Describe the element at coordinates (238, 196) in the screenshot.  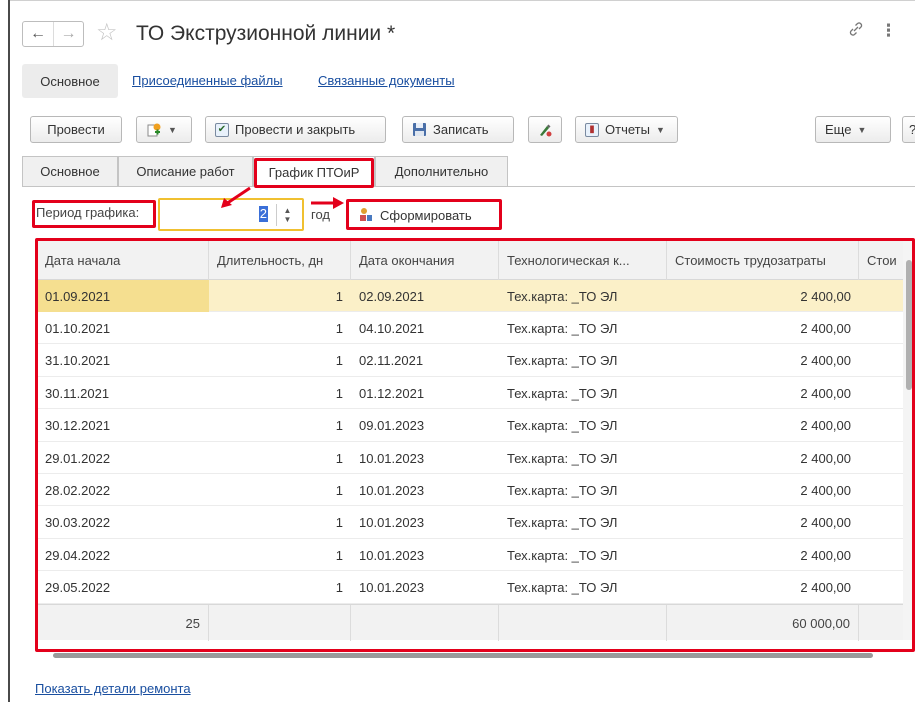
I see `annotation-arrow-down` at that location.